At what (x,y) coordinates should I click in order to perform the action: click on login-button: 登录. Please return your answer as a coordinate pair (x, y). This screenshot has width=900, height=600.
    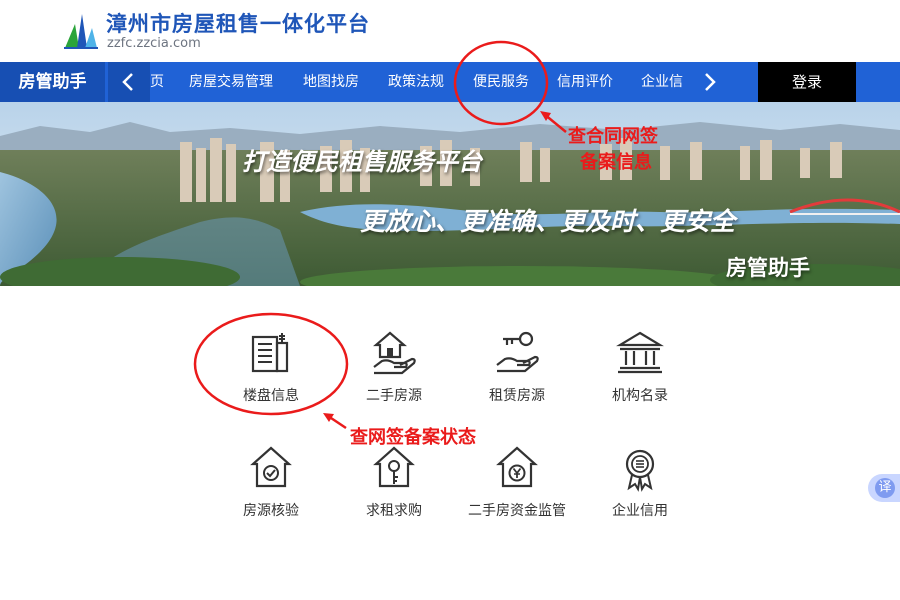
    Looking at the image, I should click on (807, 82).